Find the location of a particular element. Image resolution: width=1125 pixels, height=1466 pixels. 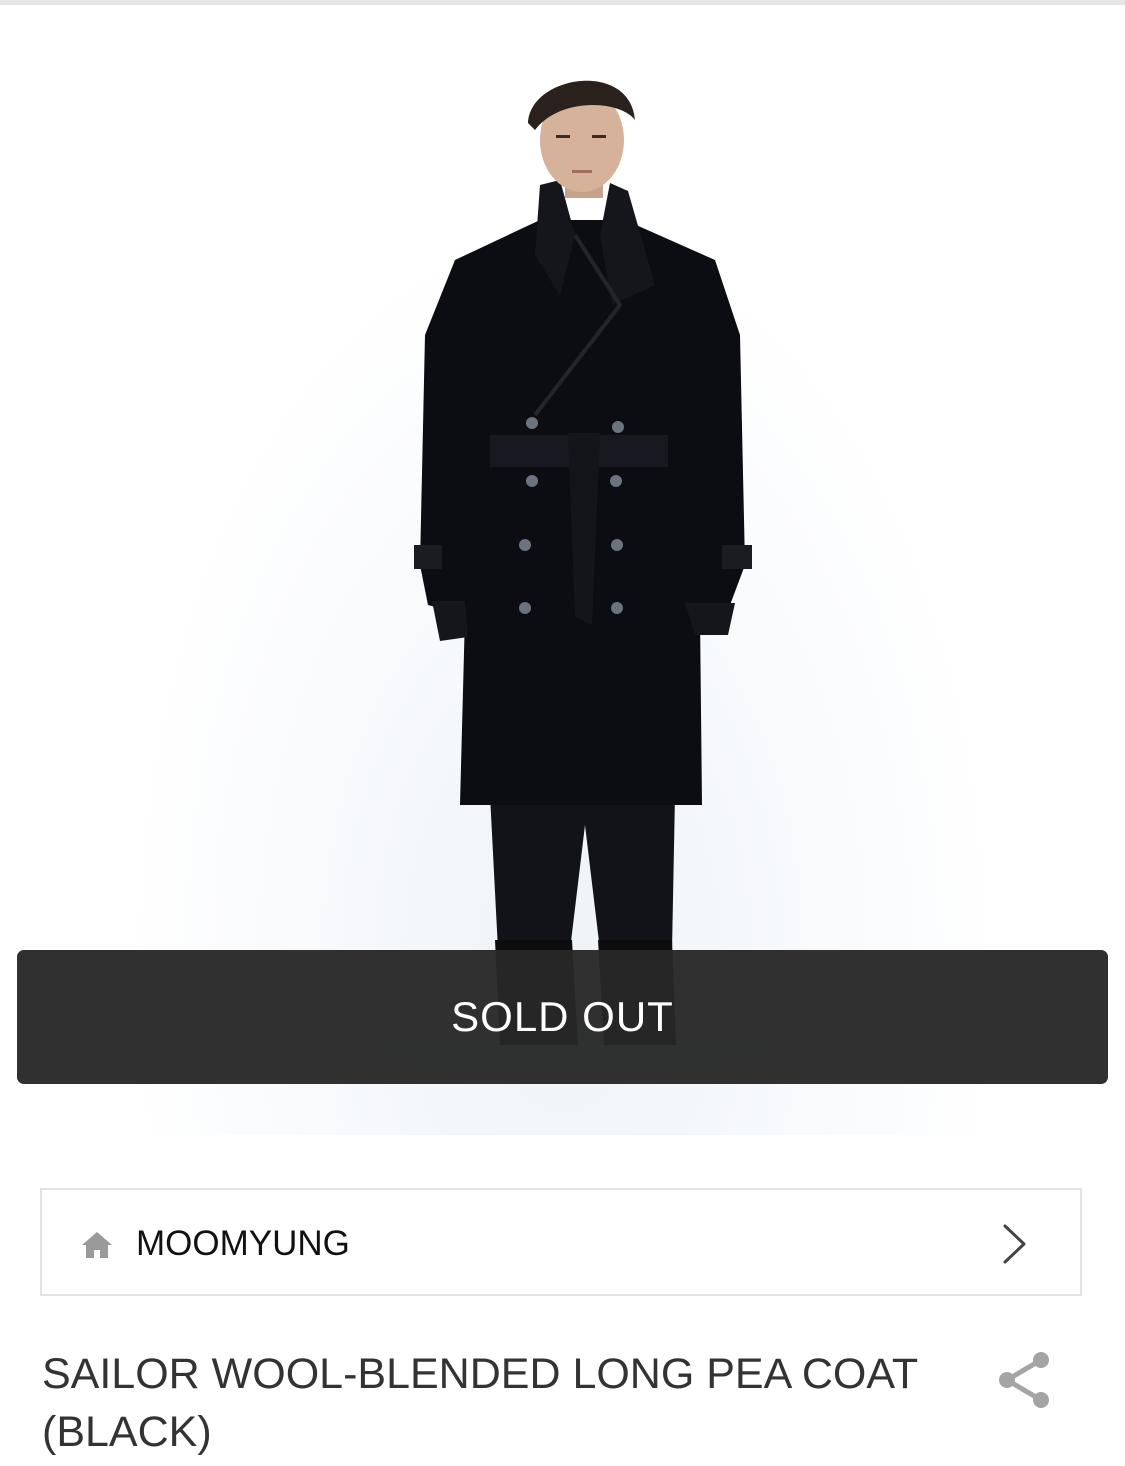

product-title: SAILOR WOOL-BLENDED LONG PEA COAT(BLACK) is located at coordinates (480, 1403).